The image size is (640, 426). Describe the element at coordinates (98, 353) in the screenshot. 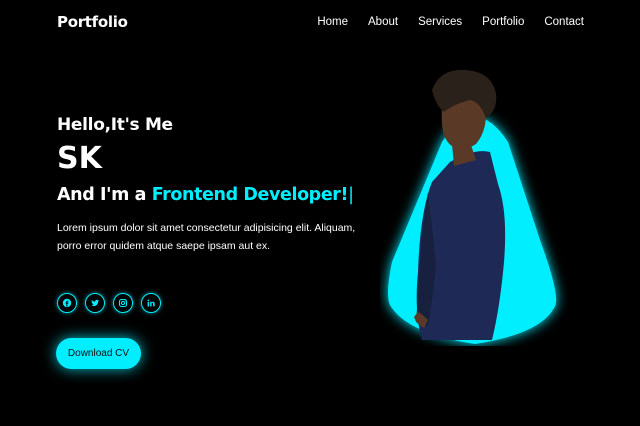

I see `download-cv-button: Download CV` at that location.